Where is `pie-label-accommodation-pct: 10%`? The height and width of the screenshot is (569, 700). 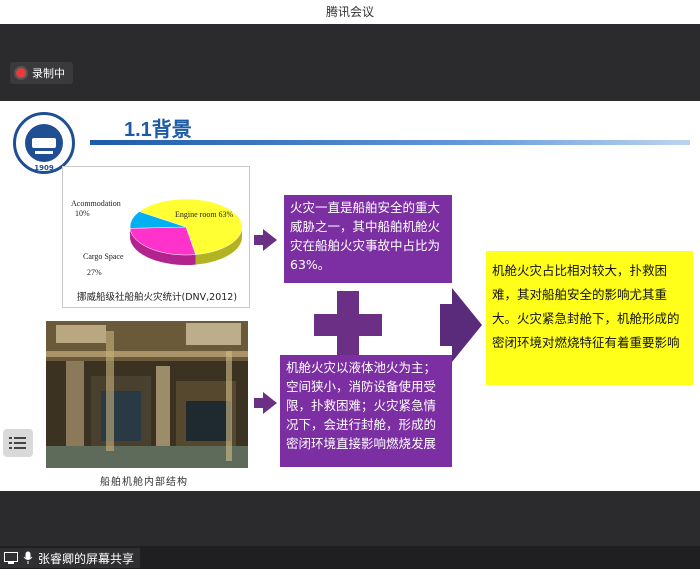
pie-label-accommodation-pct: 10% is located at coordinates (82, 213).